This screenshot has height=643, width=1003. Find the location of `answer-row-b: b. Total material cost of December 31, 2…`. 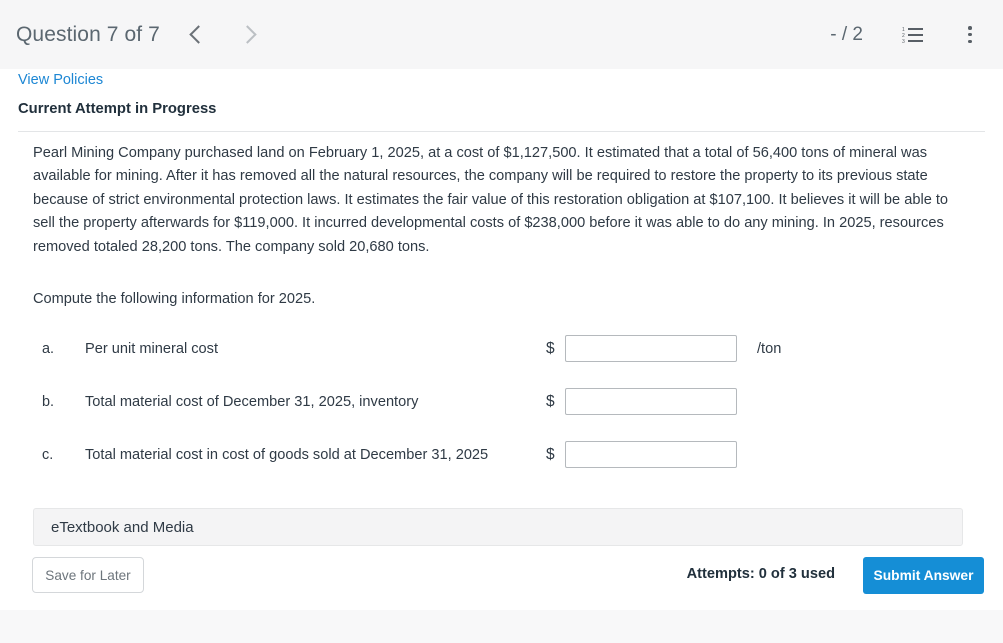

answer-row-b: b. Total material cost of December 31, 2… is located at coordinates (501, 401).